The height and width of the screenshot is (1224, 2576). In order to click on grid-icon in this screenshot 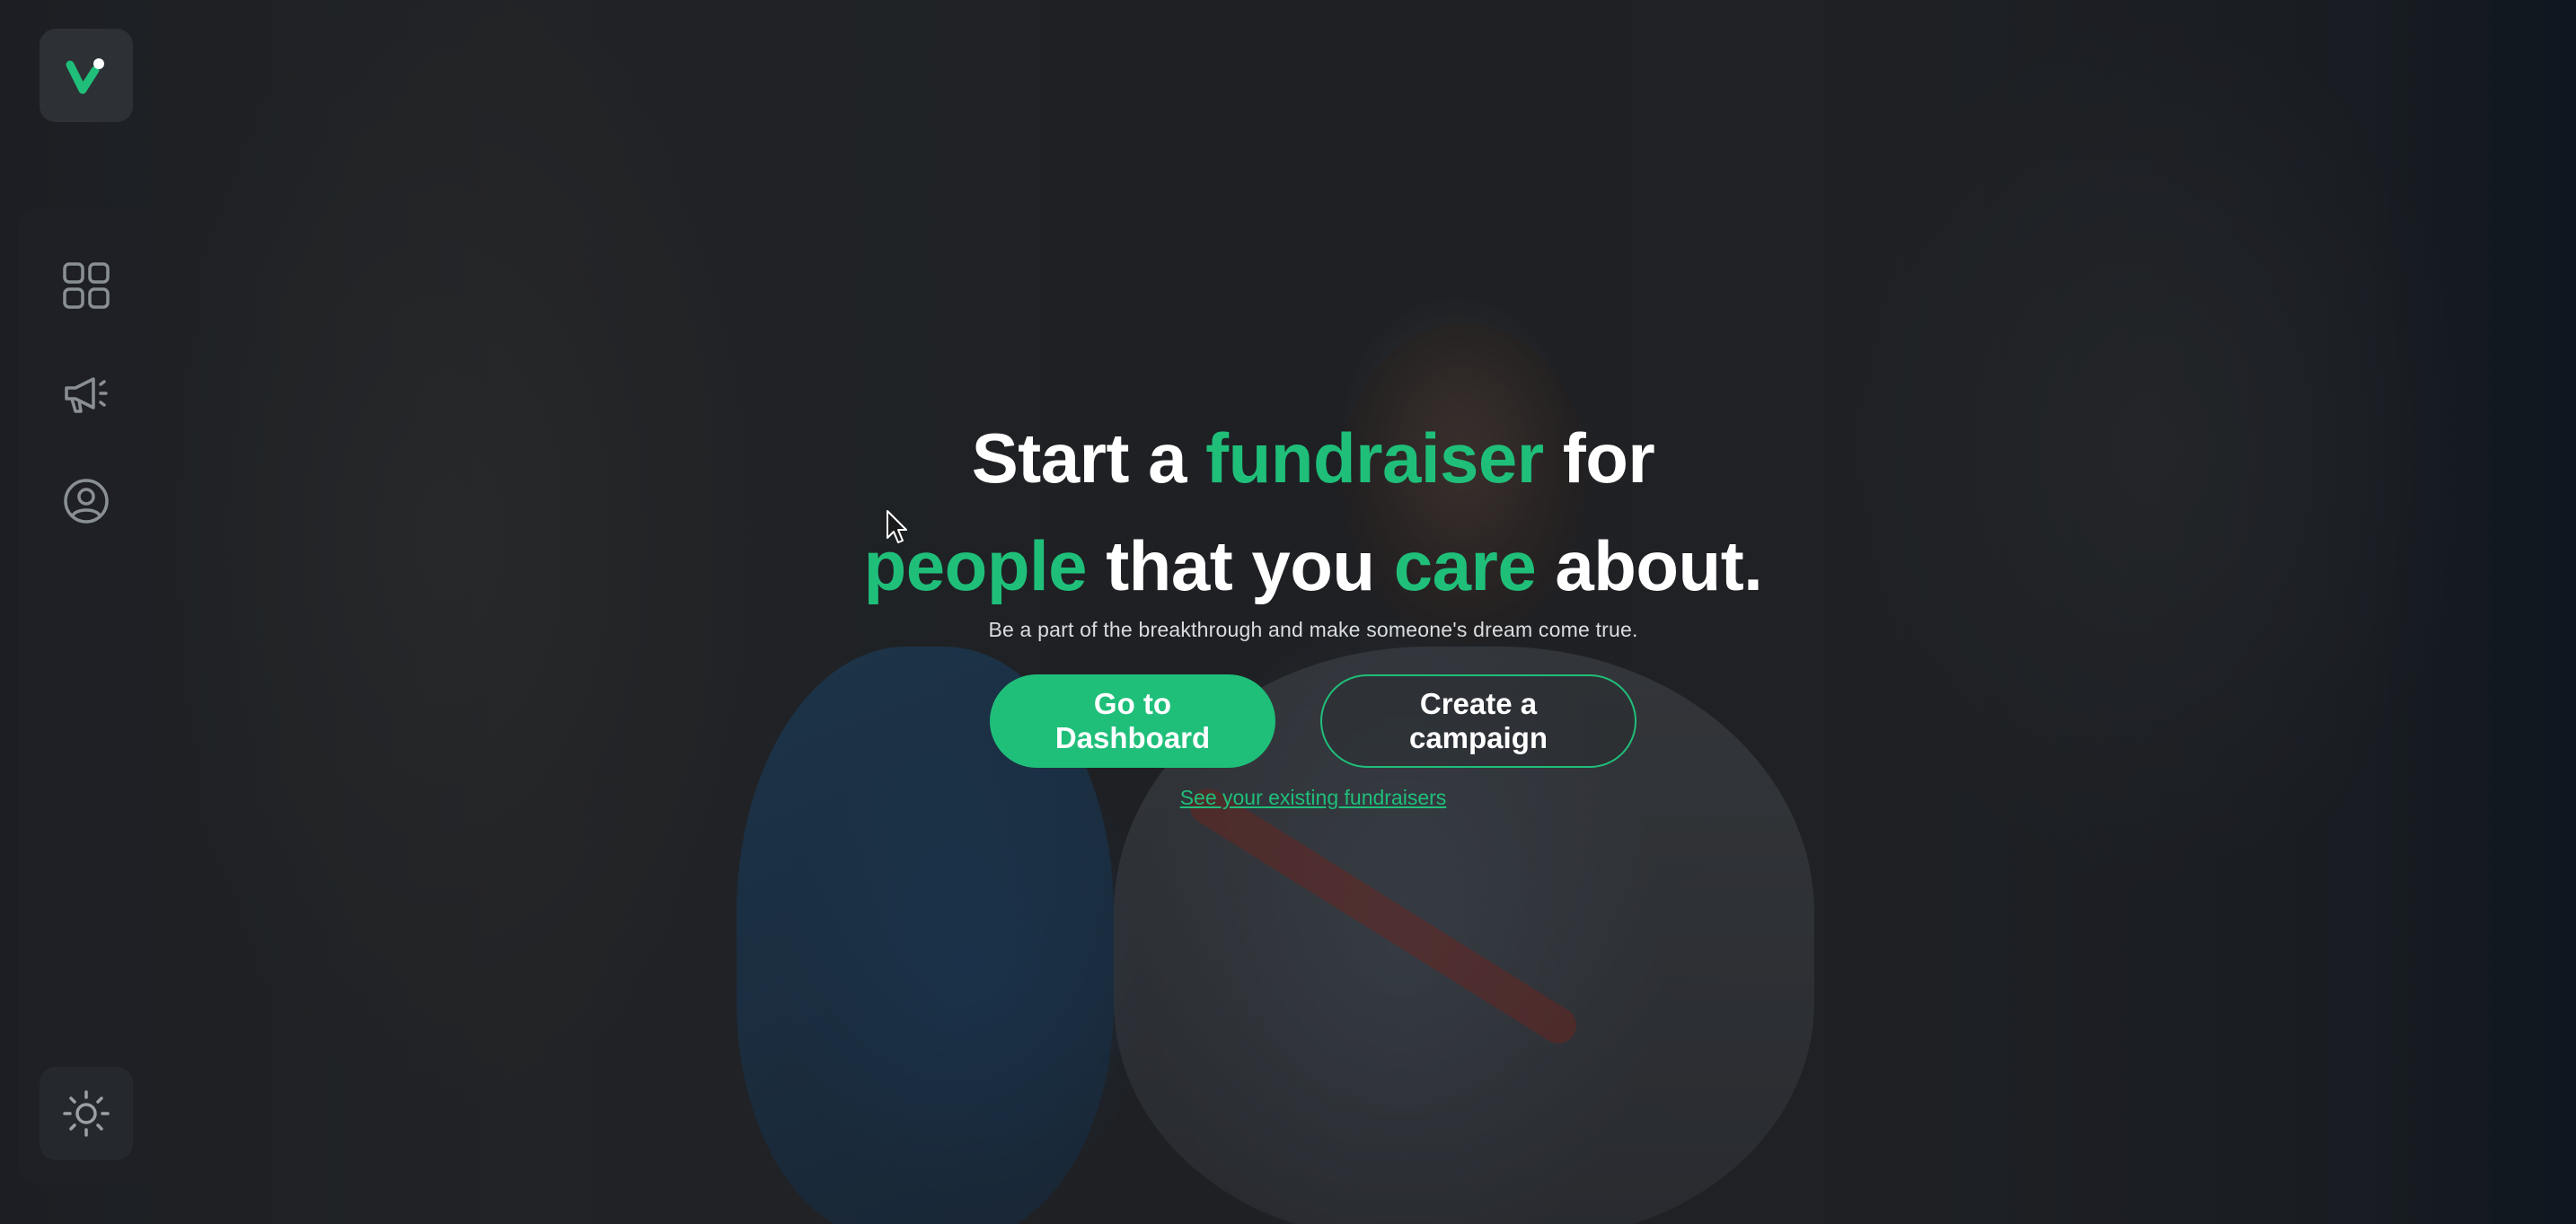, I will do `click(86, 285)`.